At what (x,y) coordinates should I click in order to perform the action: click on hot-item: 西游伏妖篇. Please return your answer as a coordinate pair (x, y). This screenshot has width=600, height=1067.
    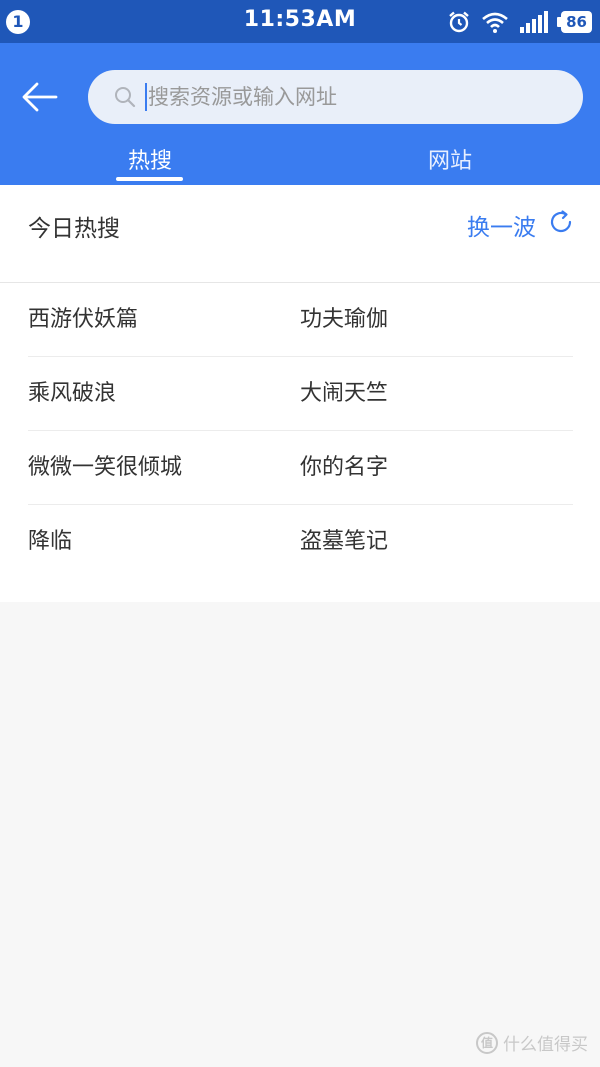
    Looking at the image, I should click on (83, 320).